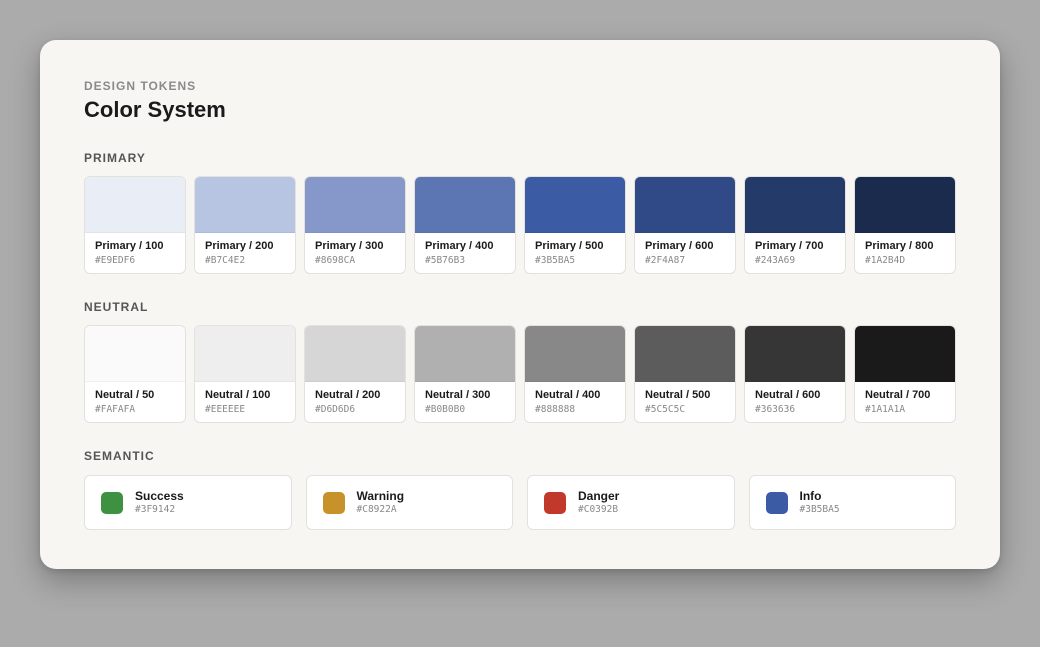 This screenshot has width=1040, height=647. What do you see at coordinates (445, 260) in the screenshot?
I see `swatch-hex: #5B76B3` at bounding box center [445, 260].